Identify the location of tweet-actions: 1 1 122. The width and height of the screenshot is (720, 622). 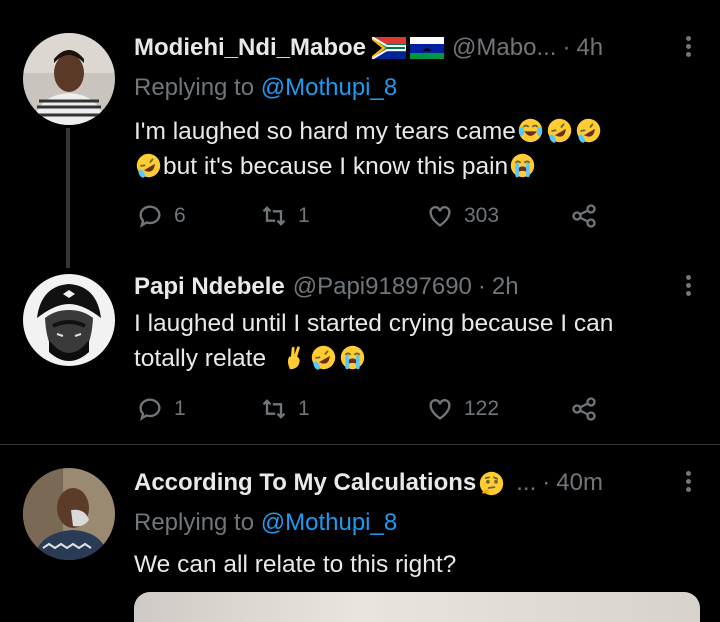
(376, 410).